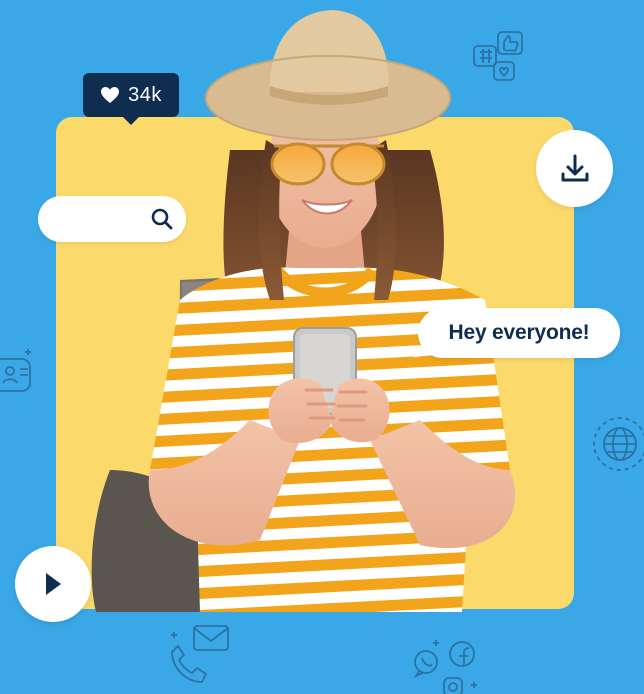 The width and height of the screenshot is (644, 694). I want to click on likes-count: 34k, so click(145, 94).